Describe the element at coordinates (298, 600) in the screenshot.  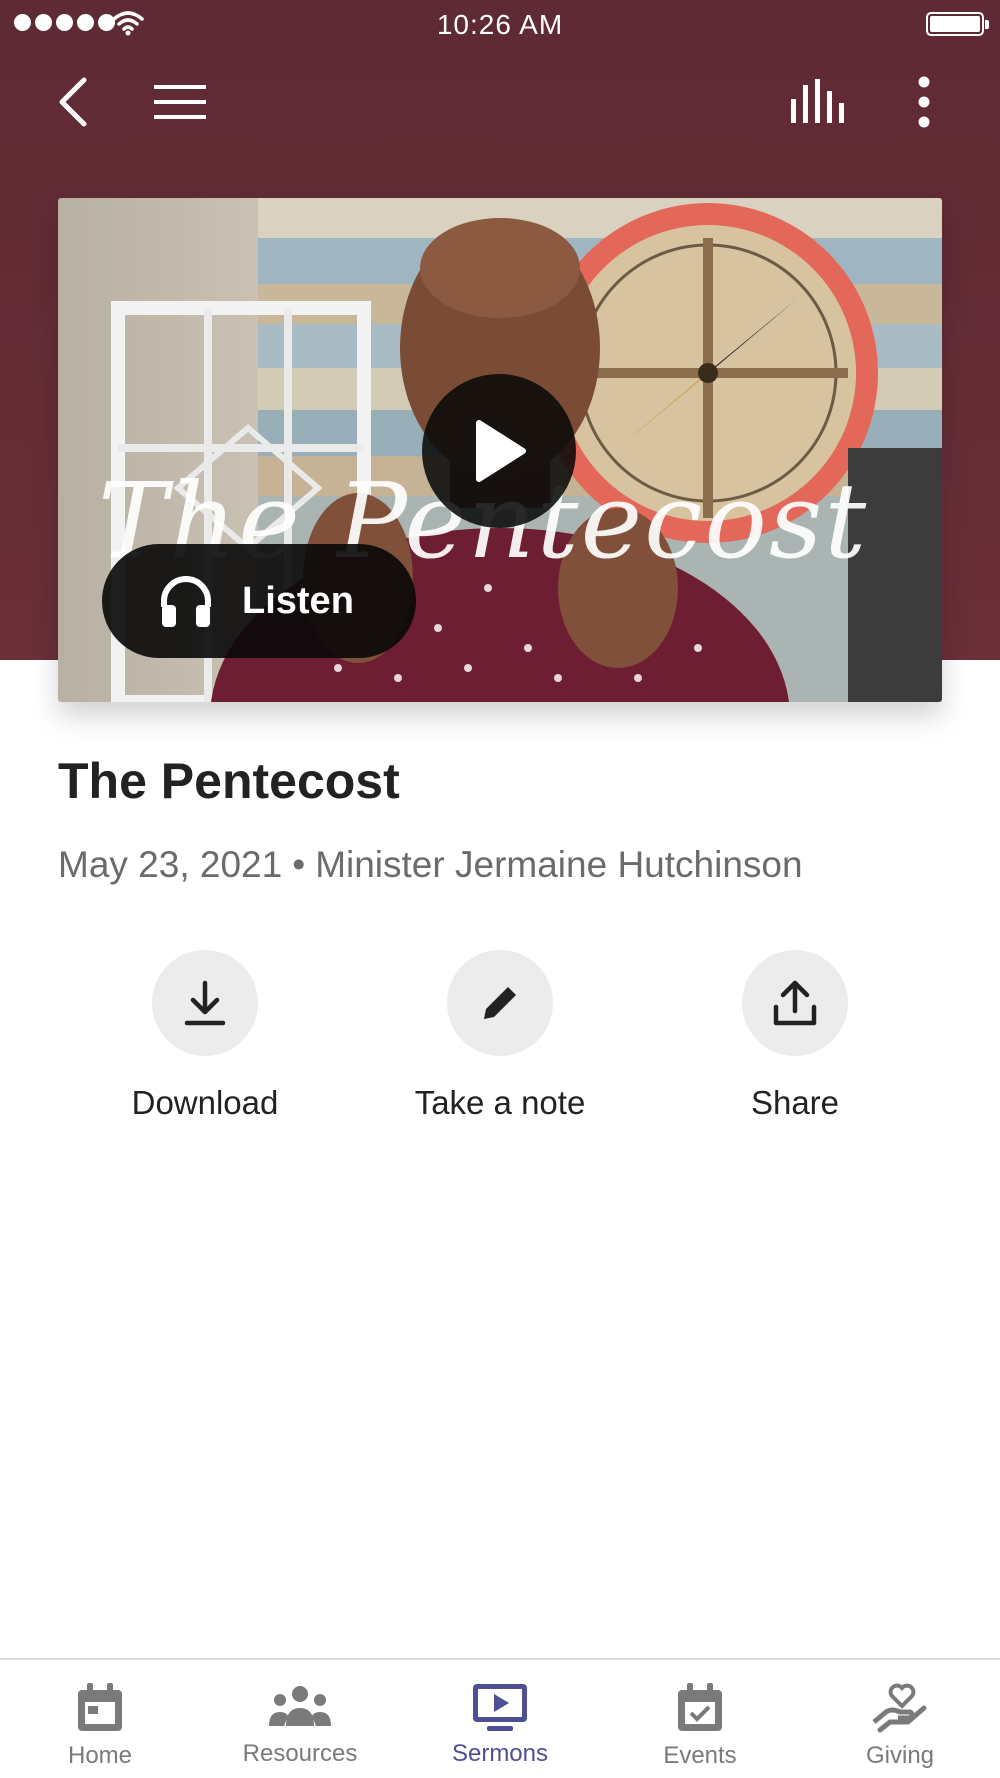
I see `listen-label: Listen` at that location.